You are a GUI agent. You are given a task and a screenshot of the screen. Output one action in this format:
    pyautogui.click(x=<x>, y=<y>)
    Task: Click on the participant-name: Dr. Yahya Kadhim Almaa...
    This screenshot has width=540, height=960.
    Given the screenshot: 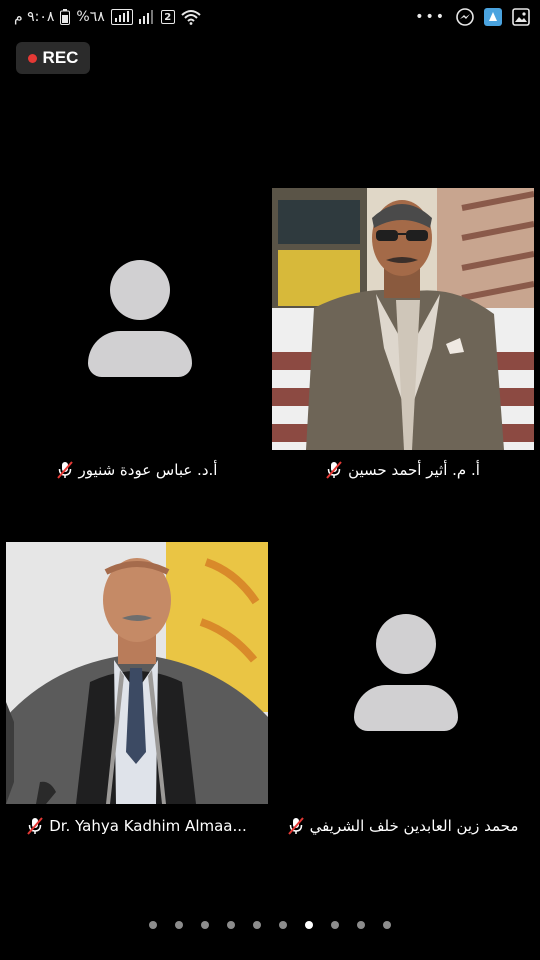 What is the action you would take?
    pyautogui.click(x=148, y=826)
    